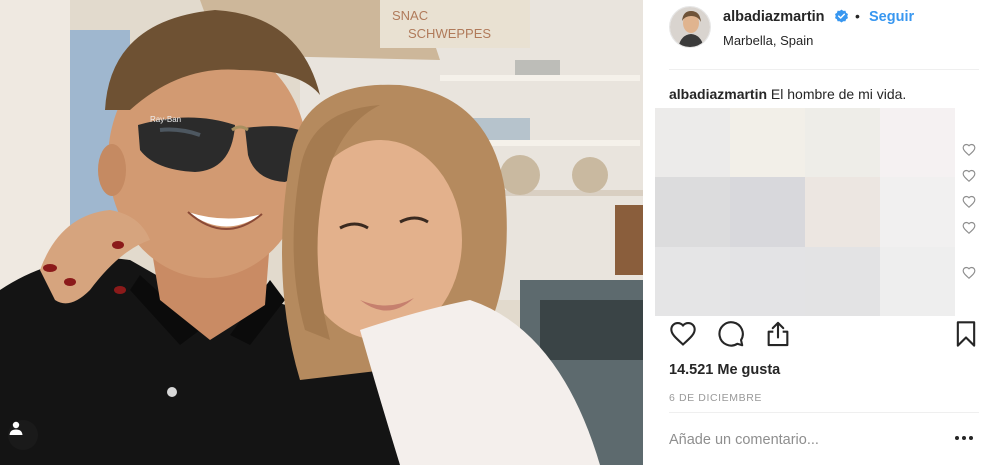 This screenshot has width=1000, height=465. Describe the element at coordinates (16, 428) in the screenshot. I see `user-tag-icon` at that location.